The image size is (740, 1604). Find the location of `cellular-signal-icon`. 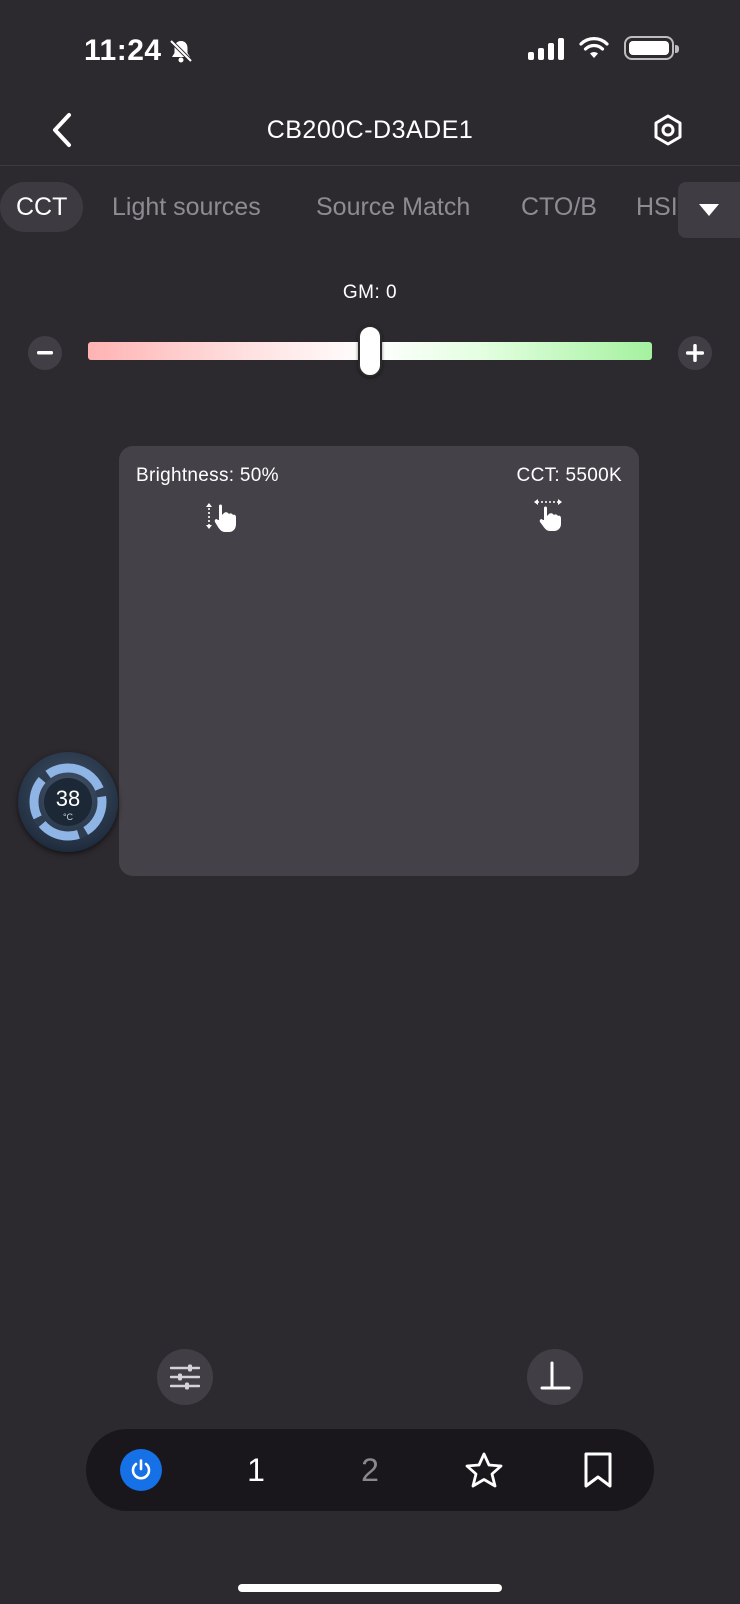

cellular-signal-icon is located at coordinates (546, 48).